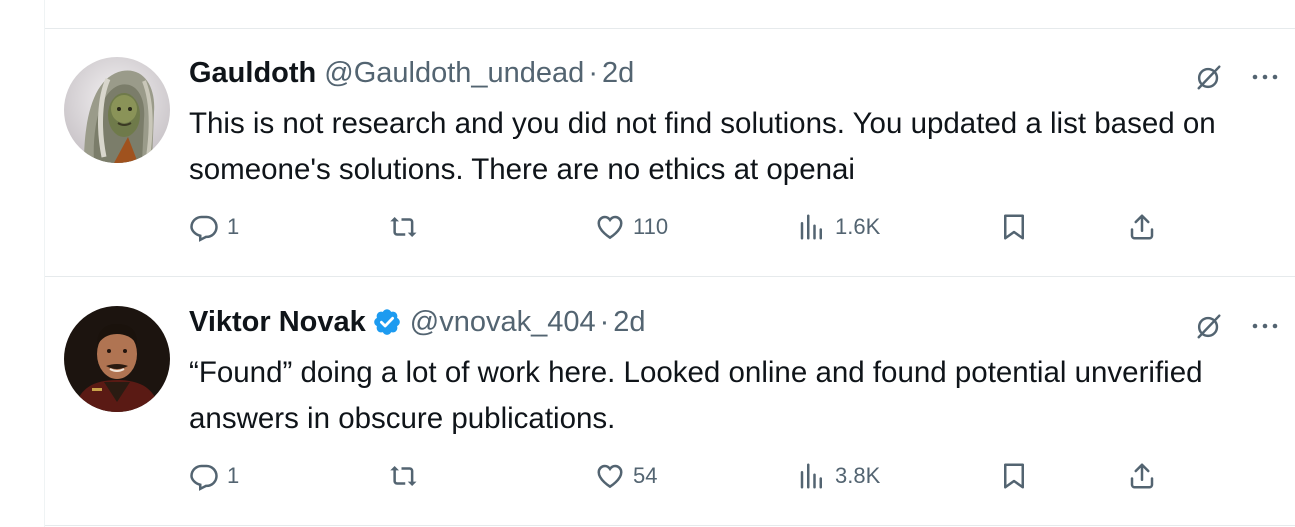  I want to click on tweet-actions: 1 110 1.6K, so click(679, 227).